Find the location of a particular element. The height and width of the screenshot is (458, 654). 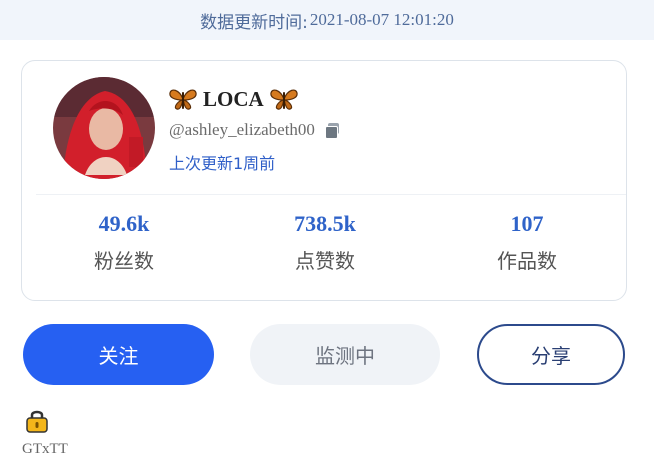

copy-icon is located at coordinates (331, 131).